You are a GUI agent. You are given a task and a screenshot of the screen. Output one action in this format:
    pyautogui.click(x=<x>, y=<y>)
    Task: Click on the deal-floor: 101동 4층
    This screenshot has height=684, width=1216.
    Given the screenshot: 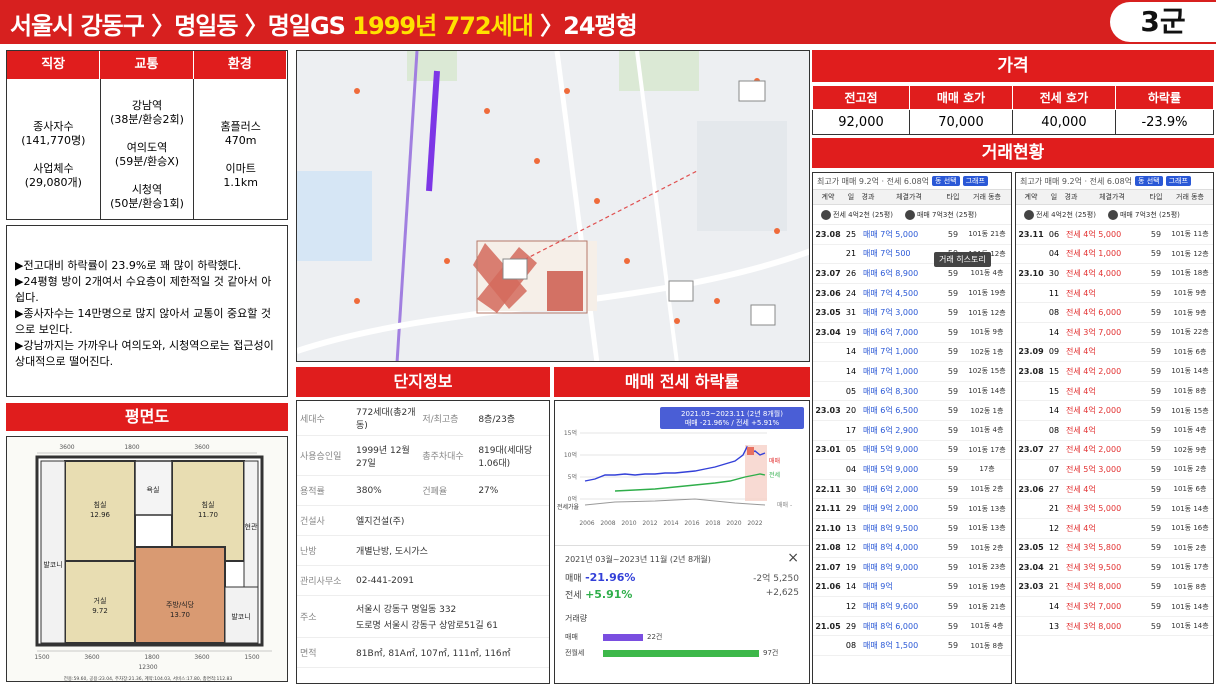 What is the action you would take?
    pyautogui.click(x=987, y=626)
    